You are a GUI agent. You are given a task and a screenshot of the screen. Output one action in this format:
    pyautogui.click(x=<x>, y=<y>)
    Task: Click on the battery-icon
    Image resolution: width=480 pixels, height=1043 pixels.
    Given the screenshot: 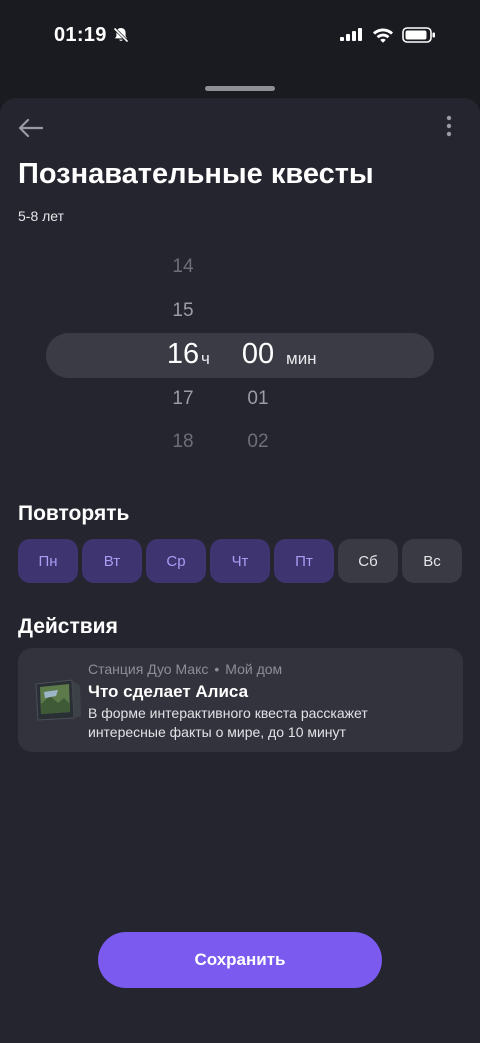 What is the action you would take?
    pyautogui.click(x=418, y=35)
    